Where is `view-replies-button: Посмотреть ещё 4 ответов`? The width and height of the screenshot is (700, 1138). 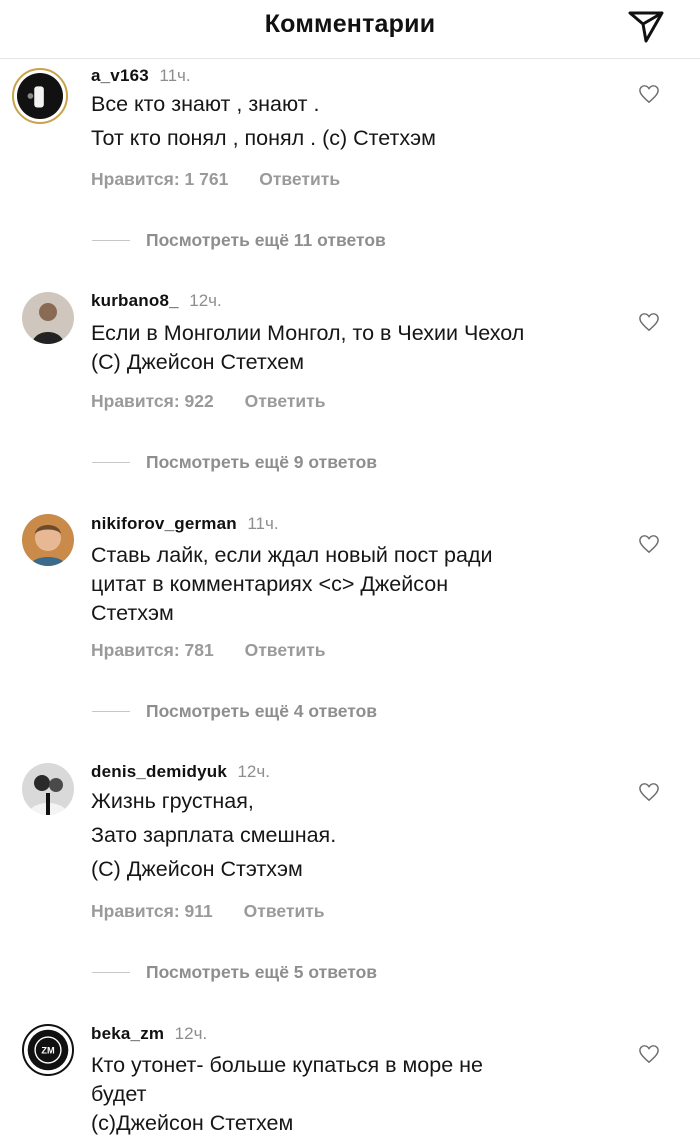 view-replies-button: Посмотреть ещё 4 ответов is located at coordinates (234, 711).